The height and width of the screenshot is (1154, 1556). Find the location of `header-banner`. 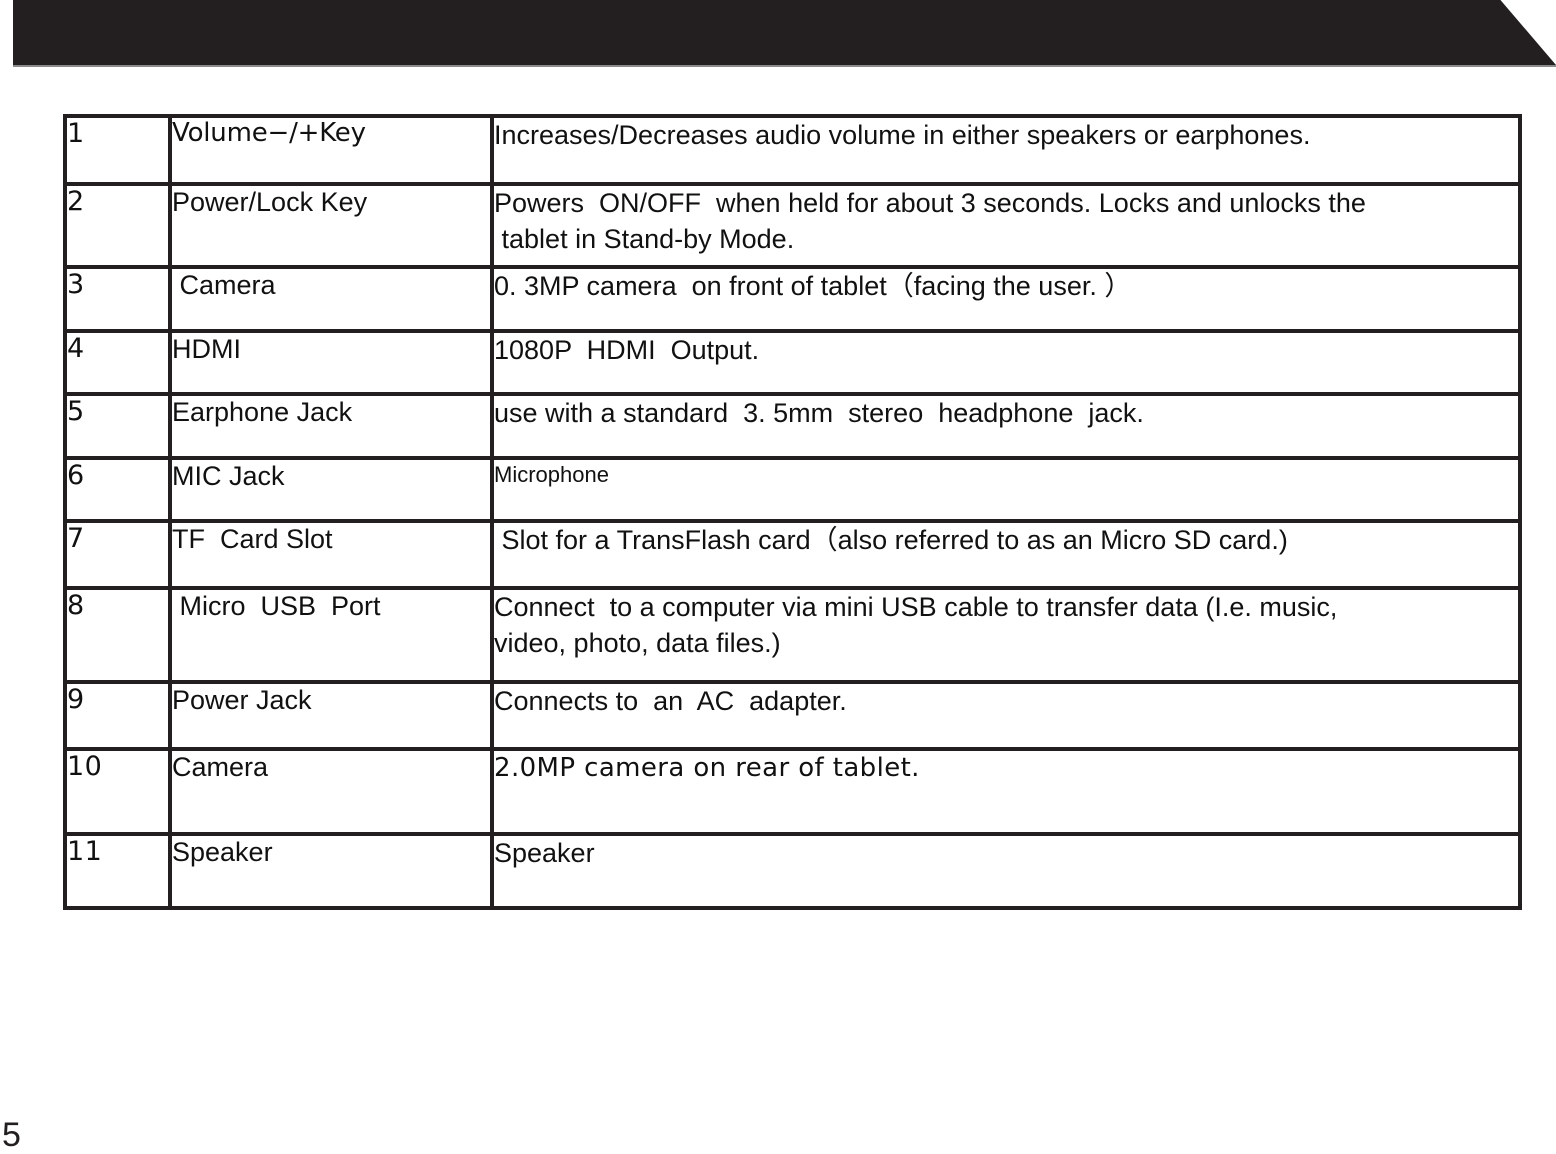

header-banner is located at coordinates (784, 32).